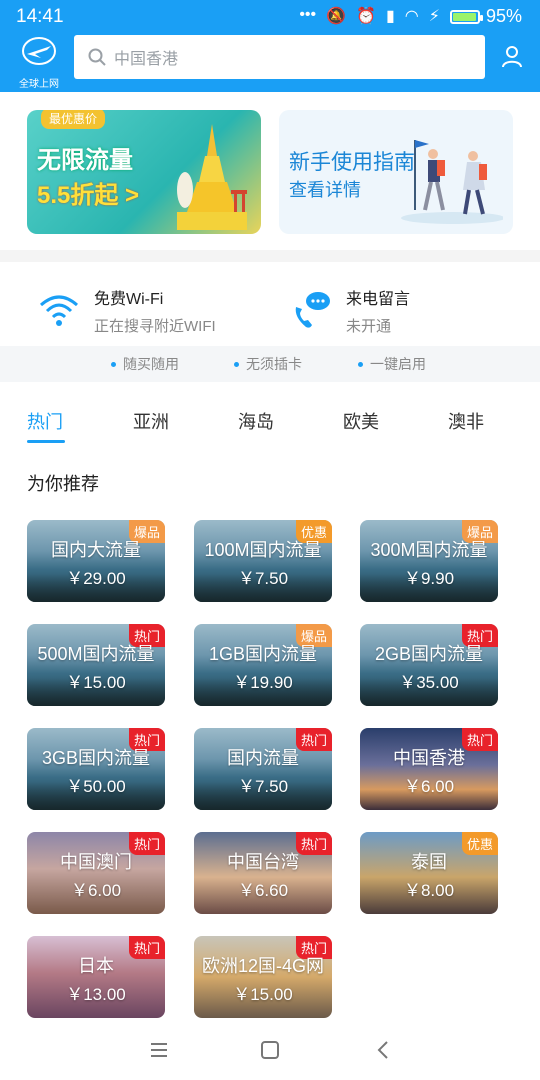  Describe the element at coordinates (73, 119) in the screenshot. I see `banner-tag: 最优惠价` at that location.